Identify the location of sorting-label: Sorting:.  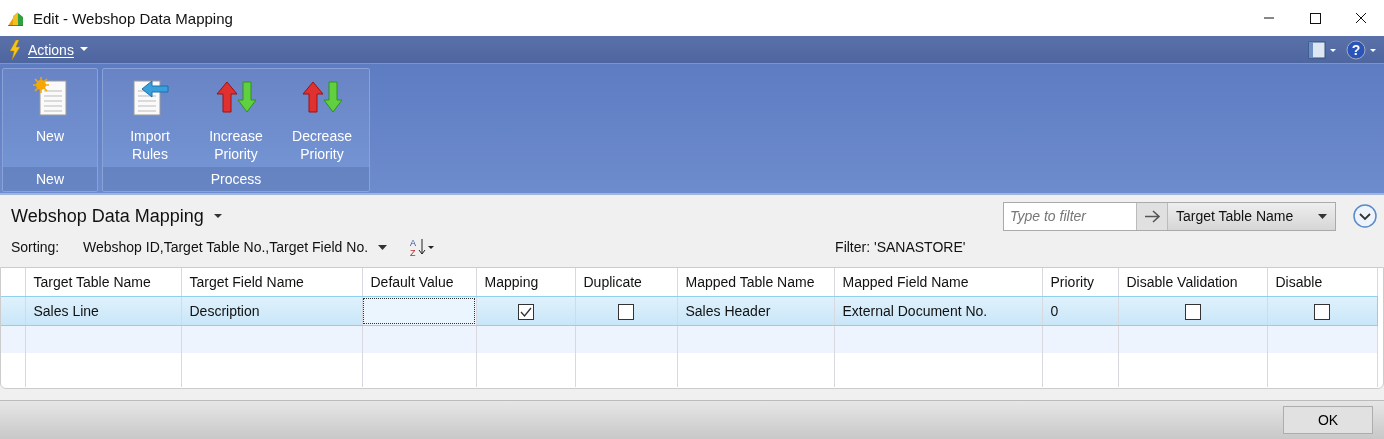
(36, 247).